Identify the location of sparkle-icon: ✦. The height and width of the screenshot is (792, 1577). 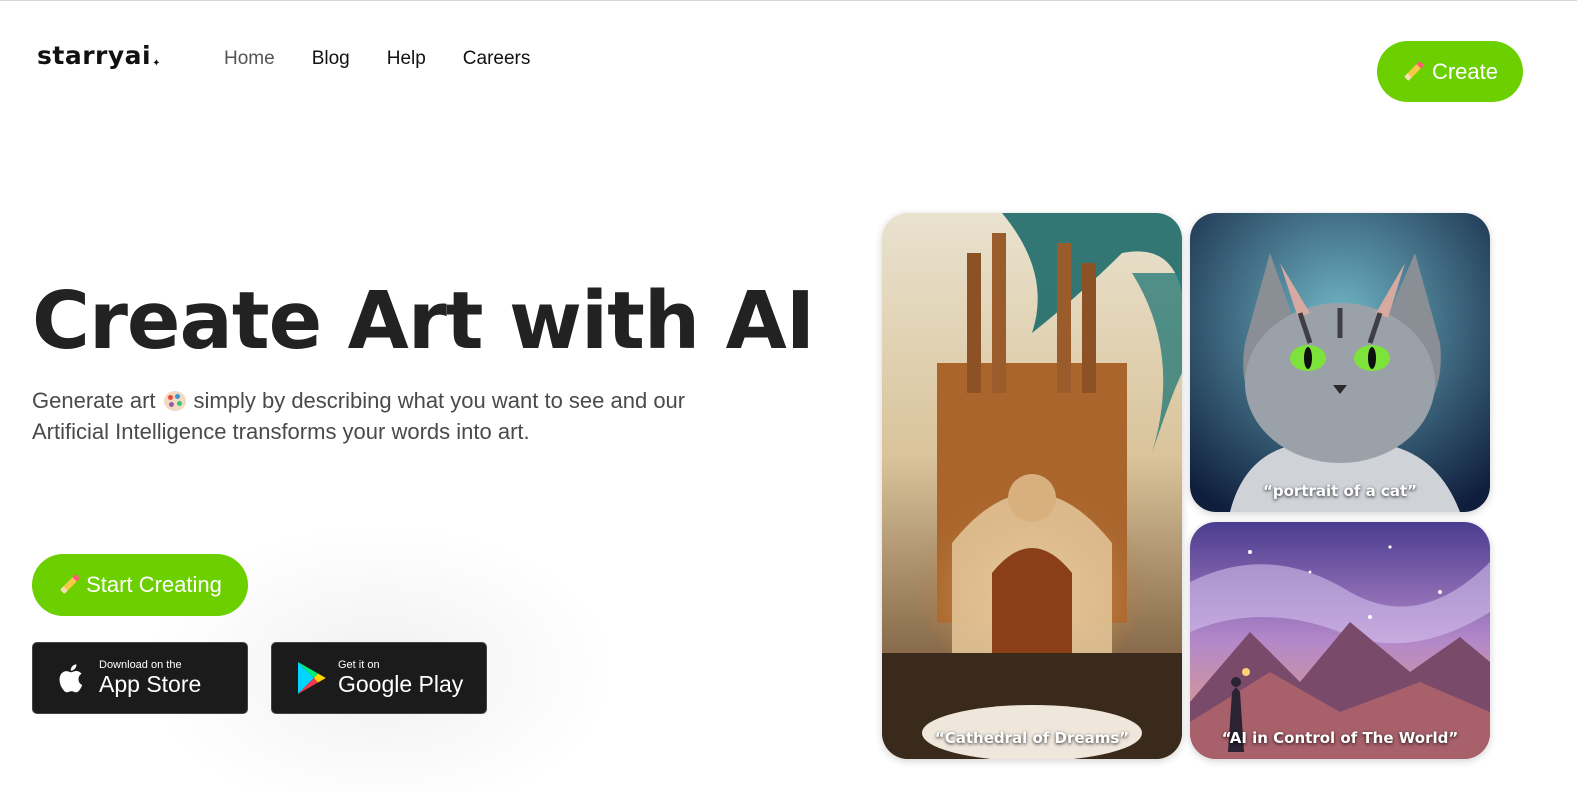
(156, 63).